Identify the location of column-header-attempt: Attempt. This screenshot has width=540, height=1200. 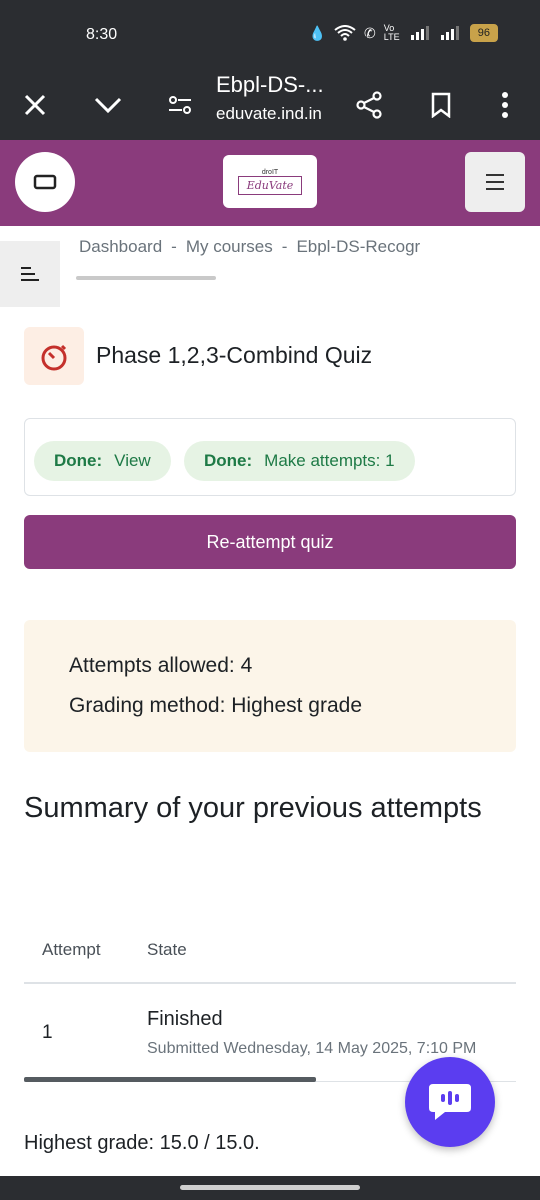
(71, 949).